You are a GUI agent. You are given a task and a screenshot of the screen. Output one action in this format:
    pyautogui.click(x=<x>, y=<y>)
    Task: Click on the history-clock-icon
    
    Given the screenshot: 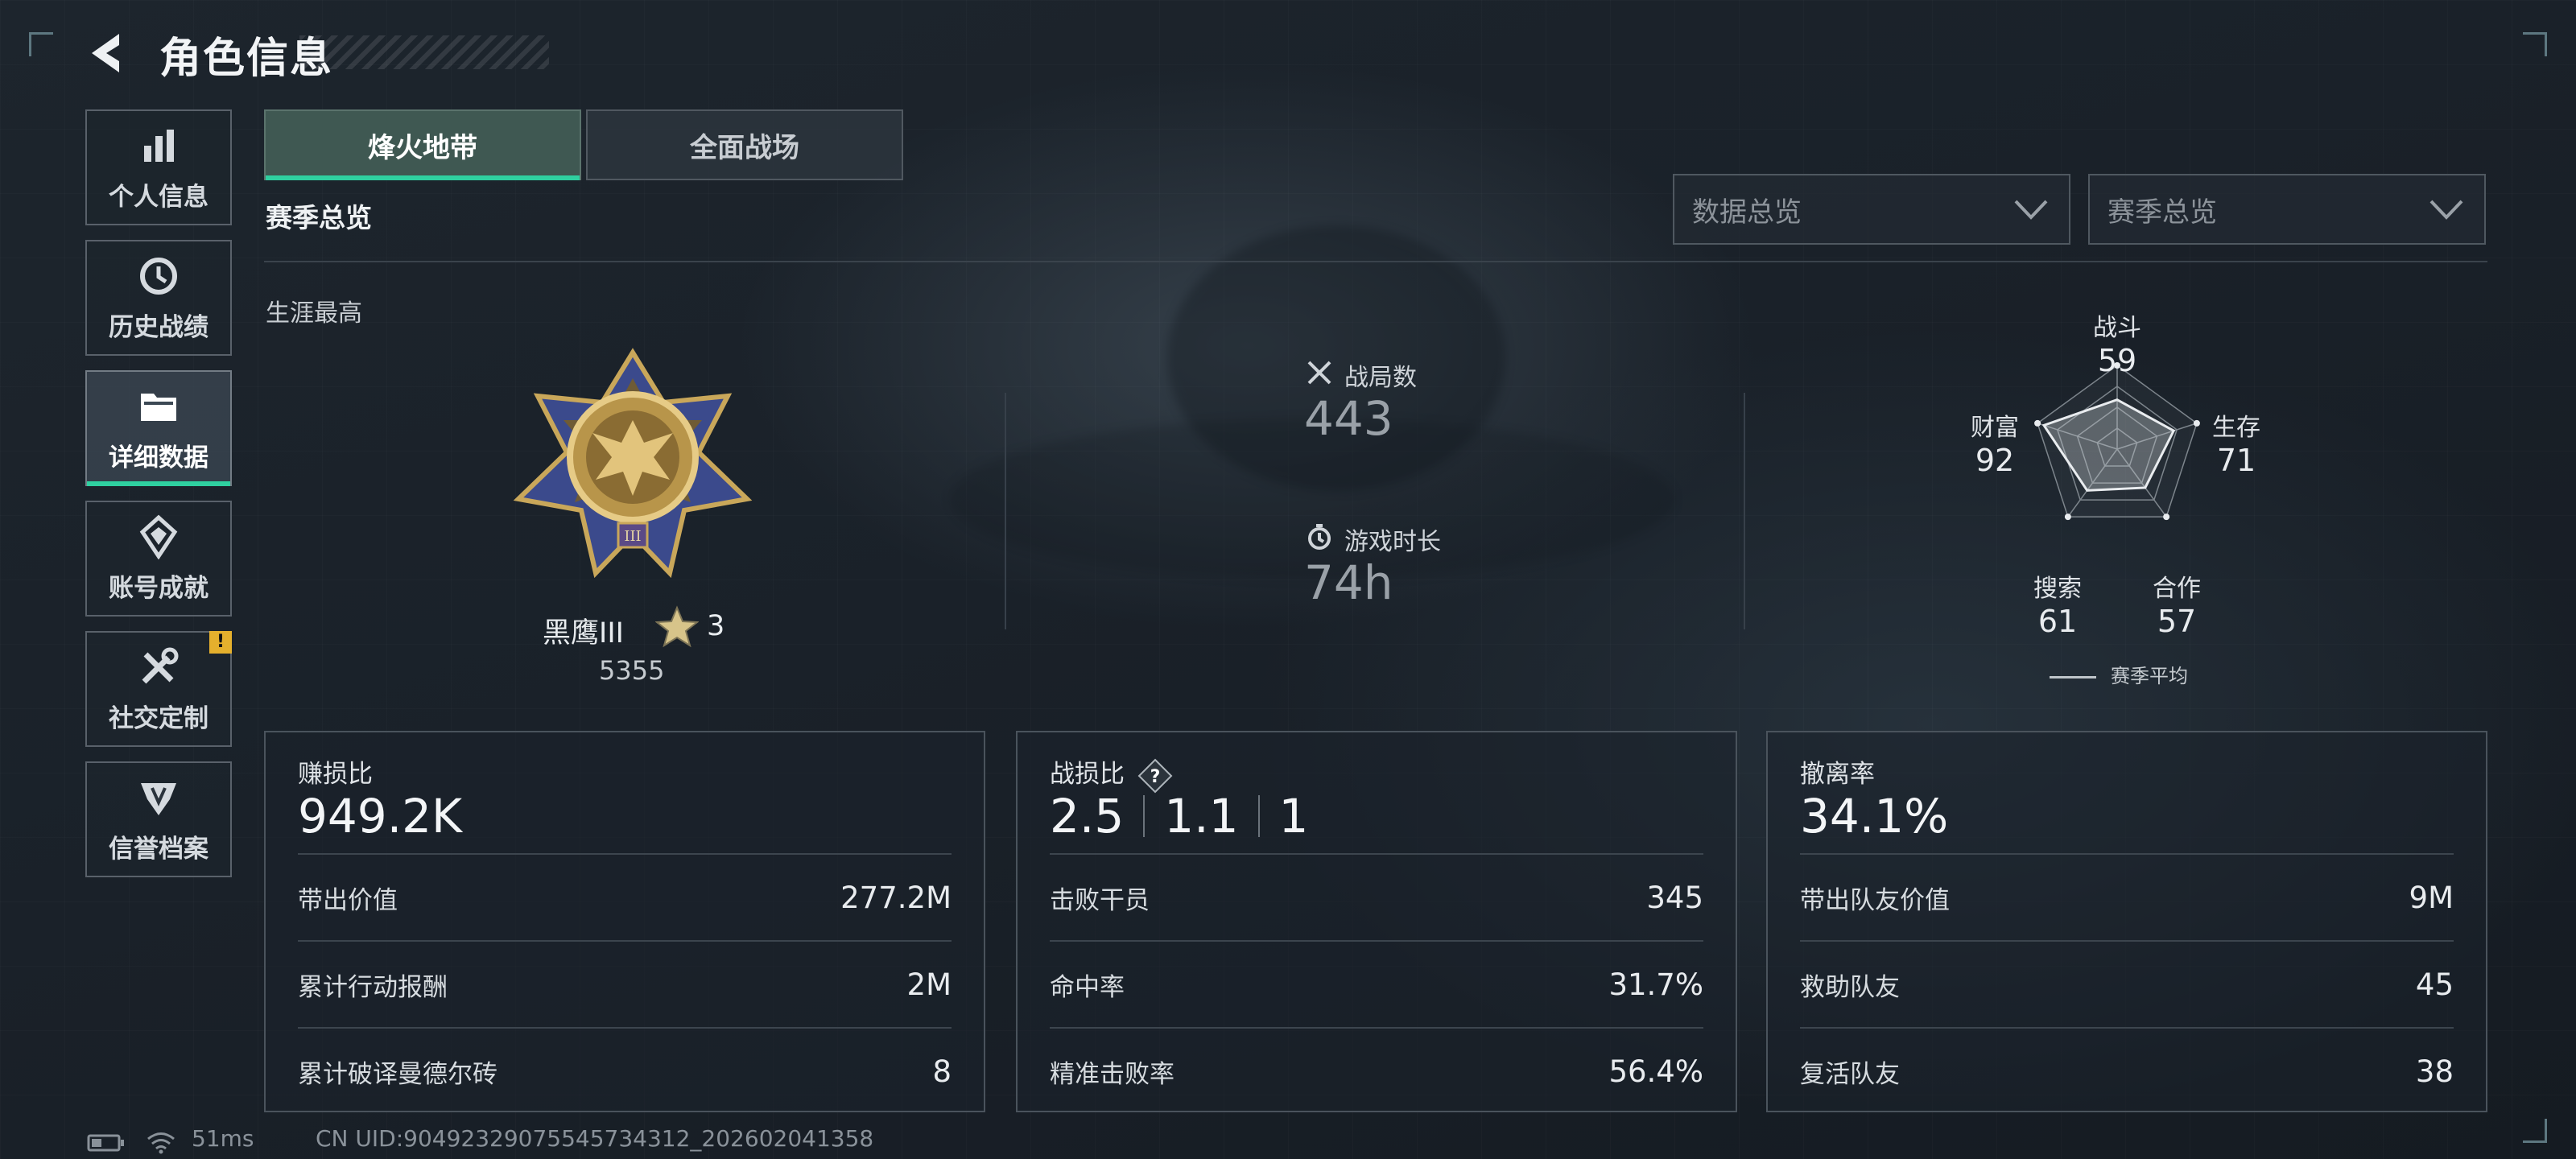 What is the action you would take?
    pyautogui.click(x=158, y=276)
    